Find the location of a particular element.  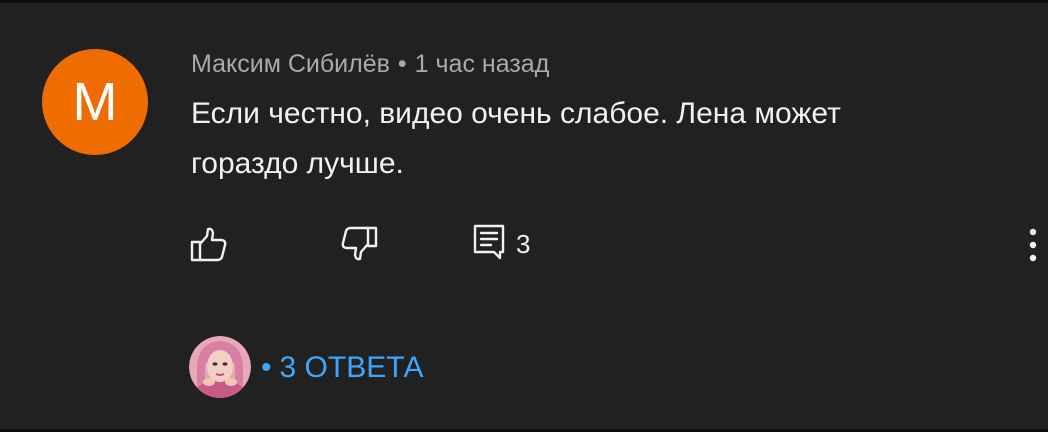

comment-time: 1 час назад is located at coordinates (482, 64).